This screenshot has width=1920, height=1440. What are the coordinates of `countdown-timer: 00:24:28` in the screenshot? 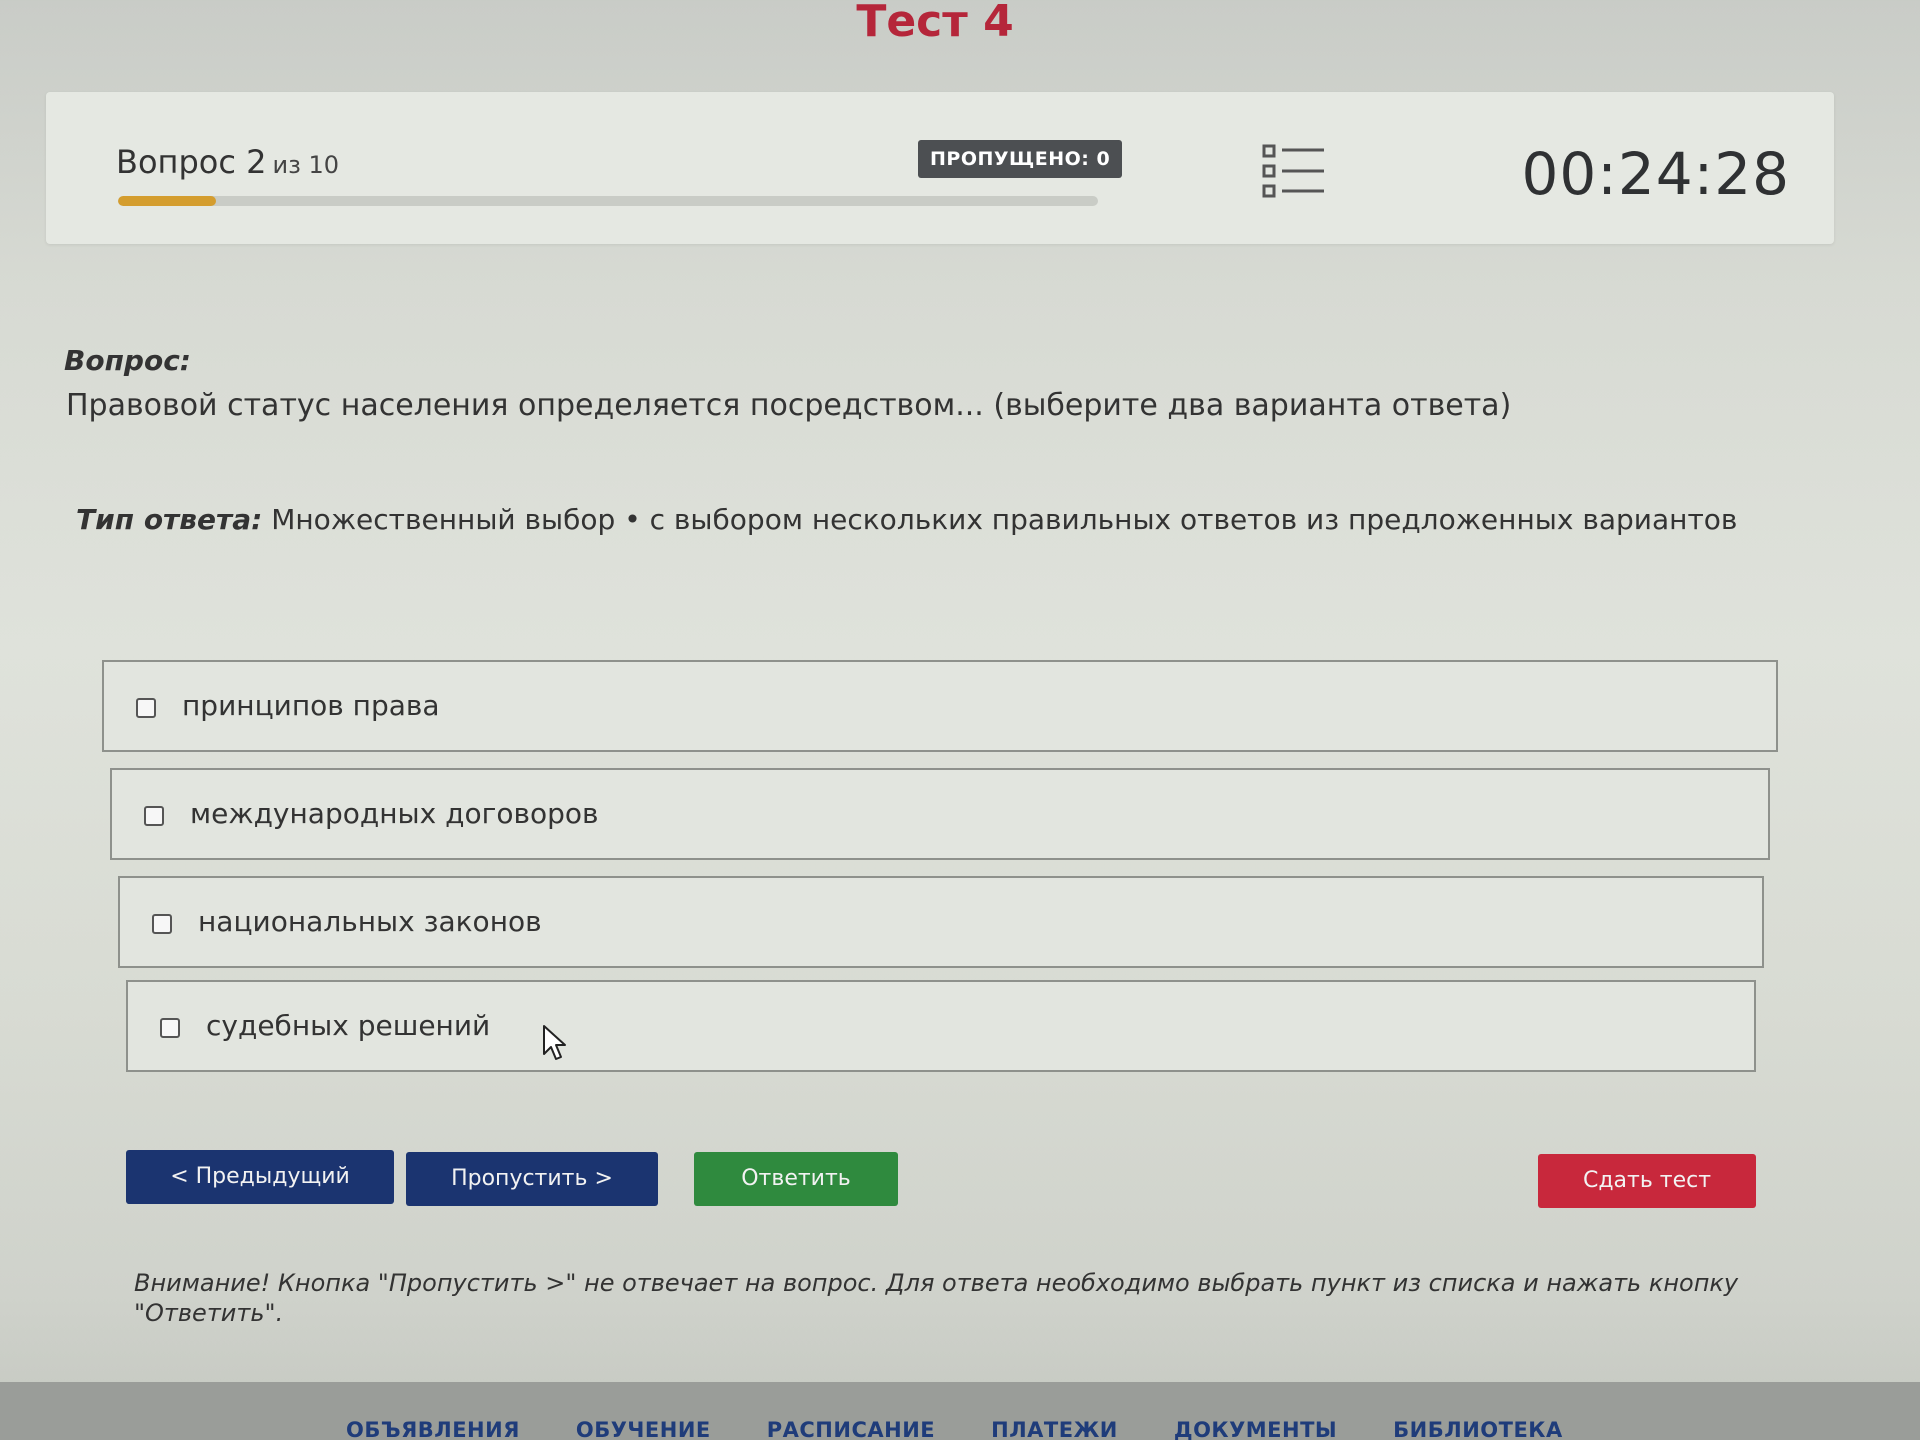 It's located at (1655, 174).